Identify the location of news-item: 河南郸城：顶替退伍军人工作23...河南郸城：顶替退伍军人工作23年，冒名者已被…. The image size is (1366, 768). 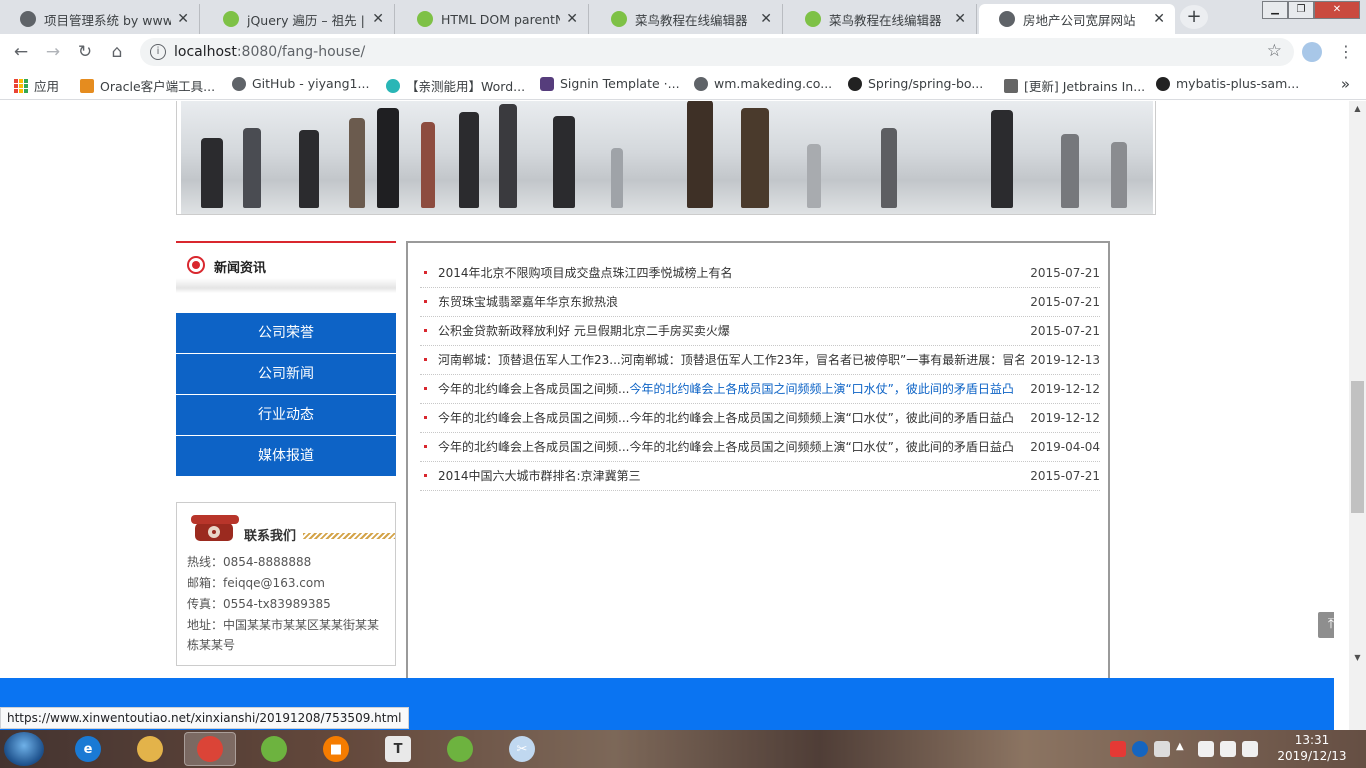
(760, 360).